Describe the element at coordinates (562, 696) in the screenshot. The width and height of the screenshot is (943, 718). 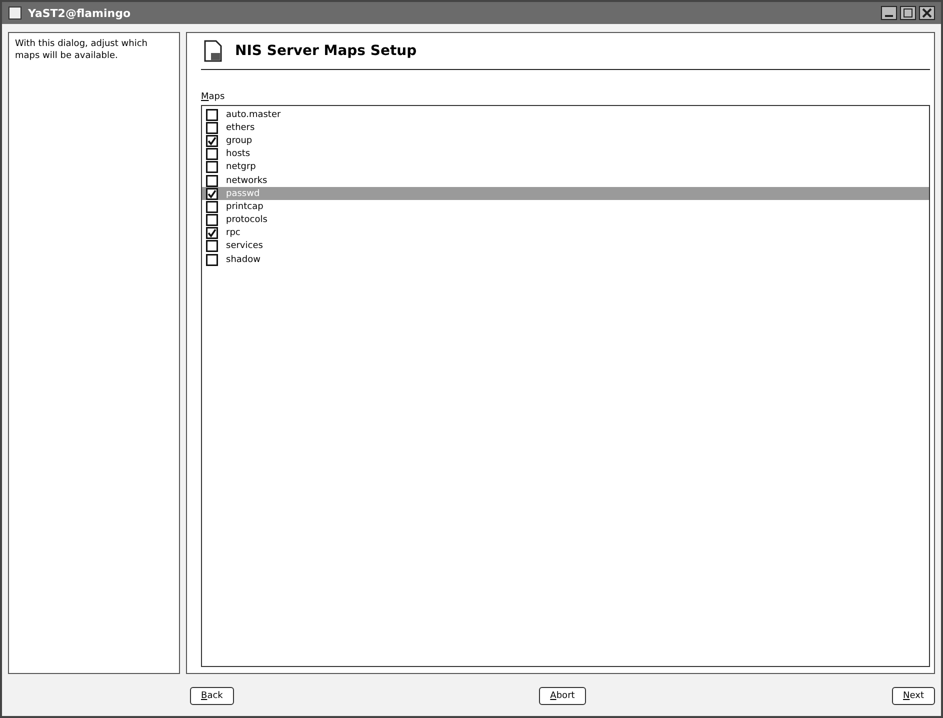
I see `abort-button: Abort` at that location.